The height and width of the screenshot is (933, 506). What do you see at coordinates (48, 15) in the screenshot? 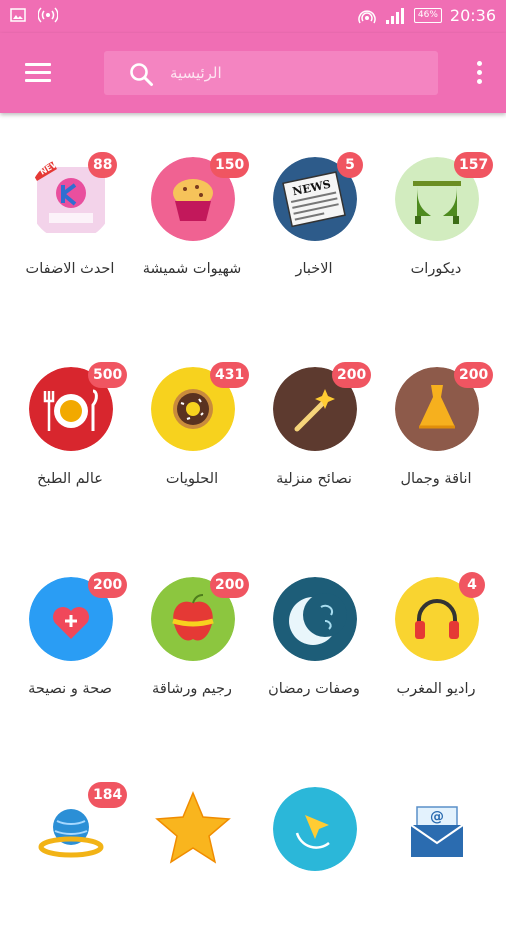
I see `broadcast-icon` at bounding box center [48, 15].